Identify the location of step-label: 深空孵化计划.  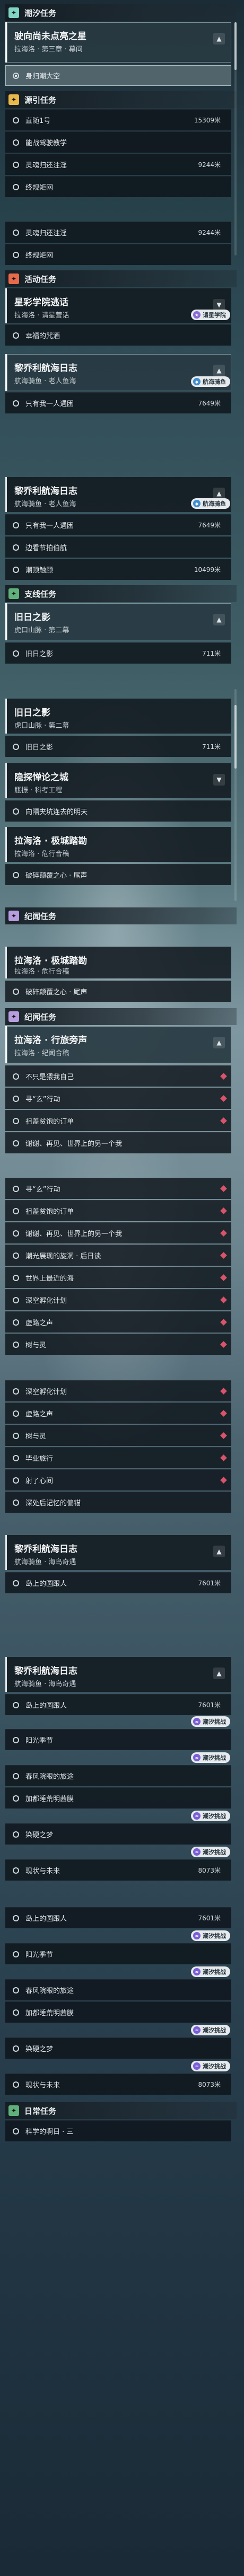
(46, 1301).